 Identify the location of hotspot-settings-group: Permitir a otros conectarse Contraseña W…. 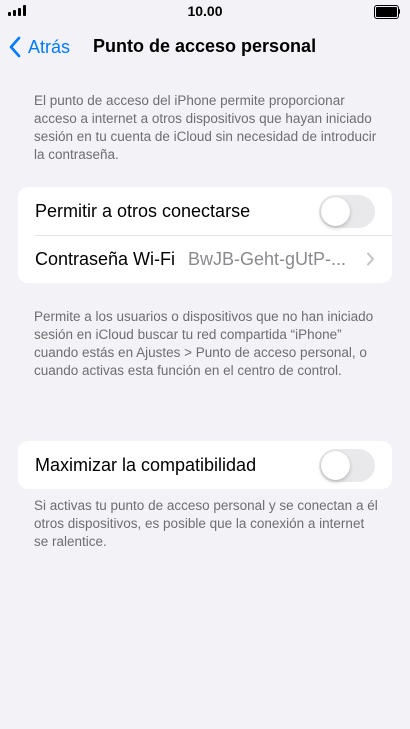
(205, 235).